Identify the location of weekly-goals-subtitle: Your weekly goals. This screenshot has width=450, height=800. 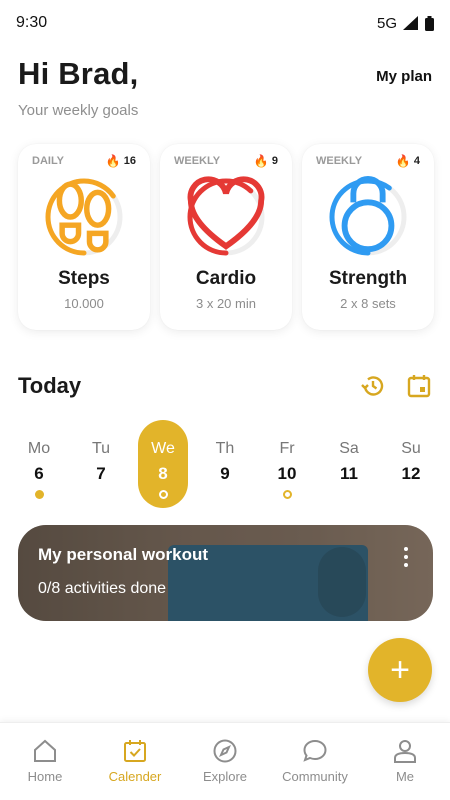
(78, 110).